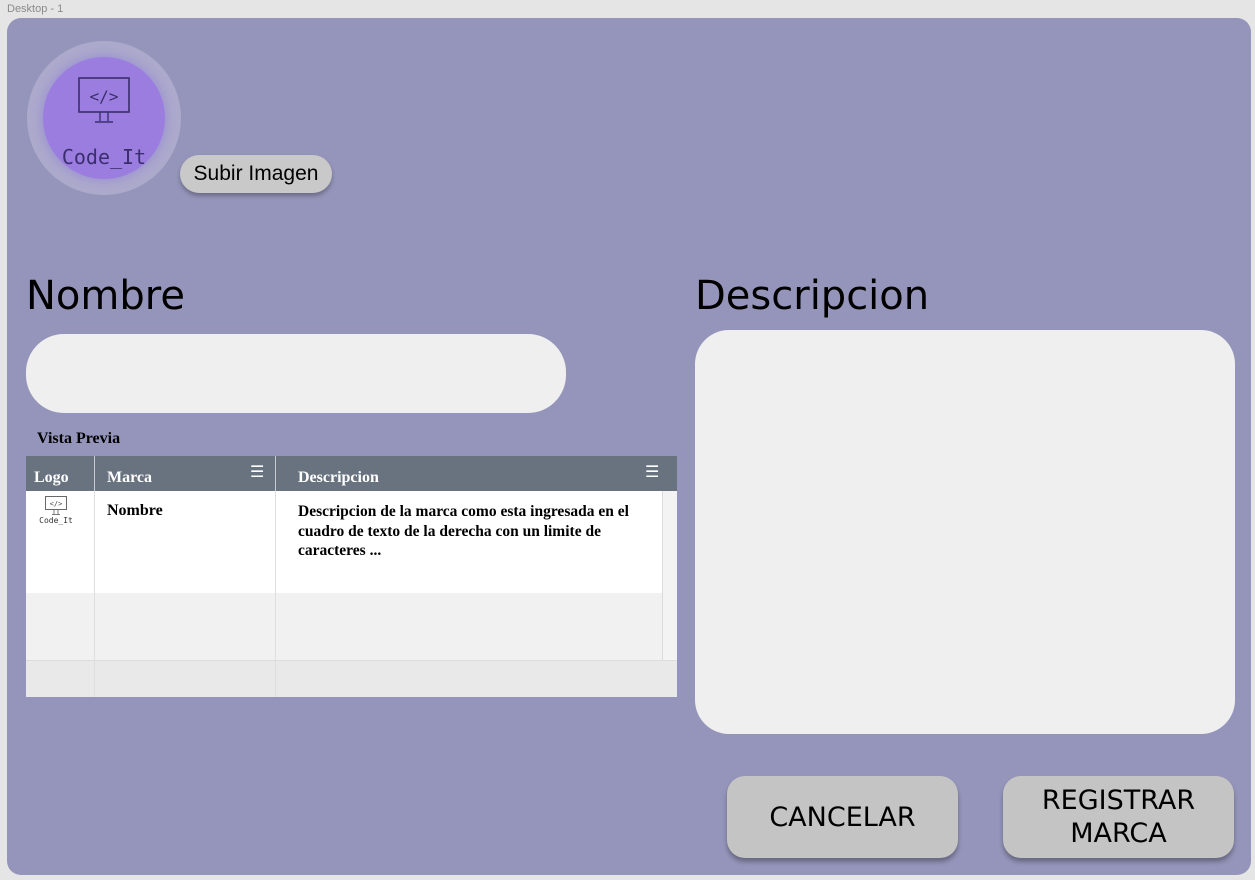 The image size is (1255, 880). Describe the element at coordinates (1118, 817) in the screenshot. I see `register-brand-button: REGISTRAR MARCA` at that location.